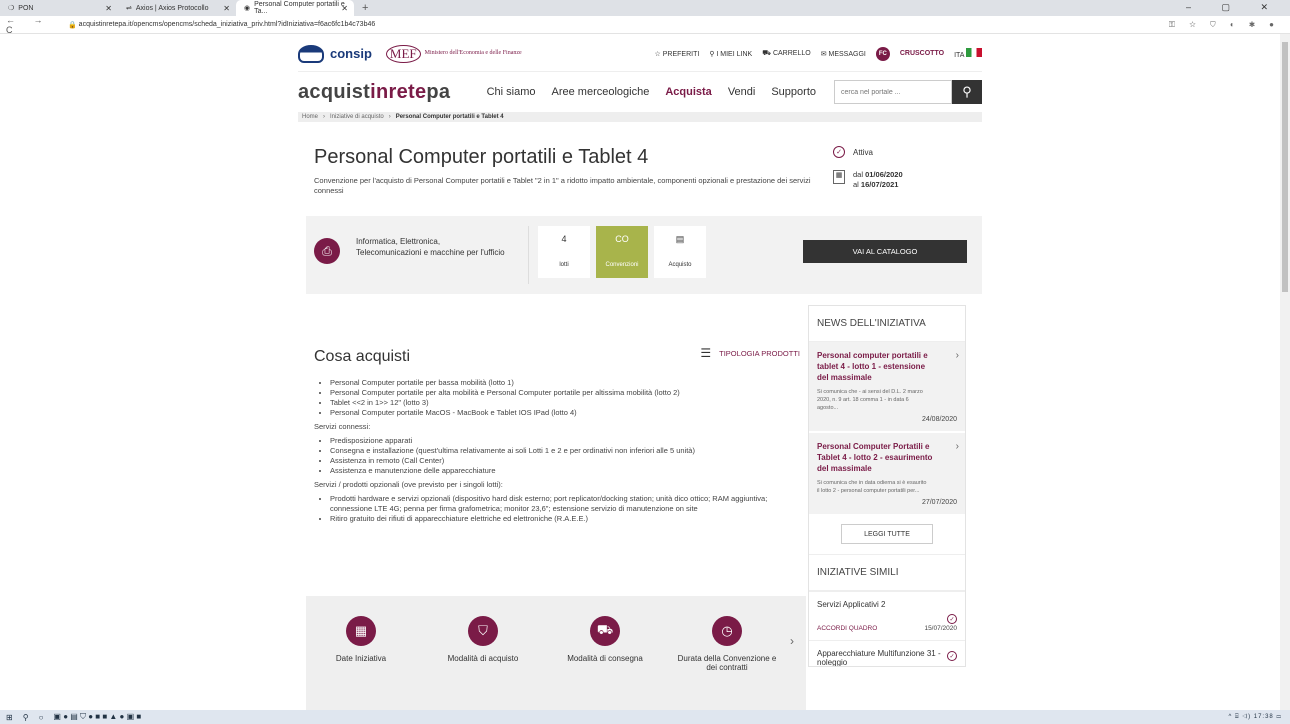 The height and width of the screenshot is (724, 1290). What do you see at coordinates (9, 717) in the screenshot?
I see `windows-start-icon: ⊞` at bounding box center [9, 717].